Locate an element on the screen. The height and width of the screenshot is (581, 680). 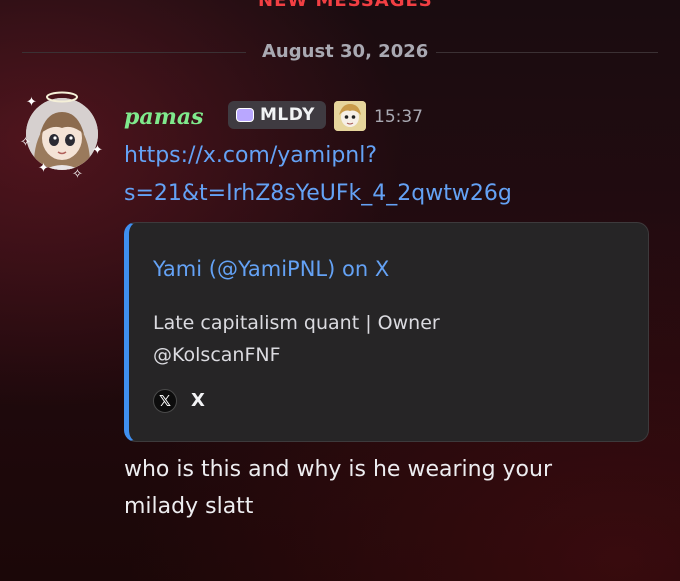
embed-title: Yami (@YamiPNL) on X is located at coordinates (271, 269).